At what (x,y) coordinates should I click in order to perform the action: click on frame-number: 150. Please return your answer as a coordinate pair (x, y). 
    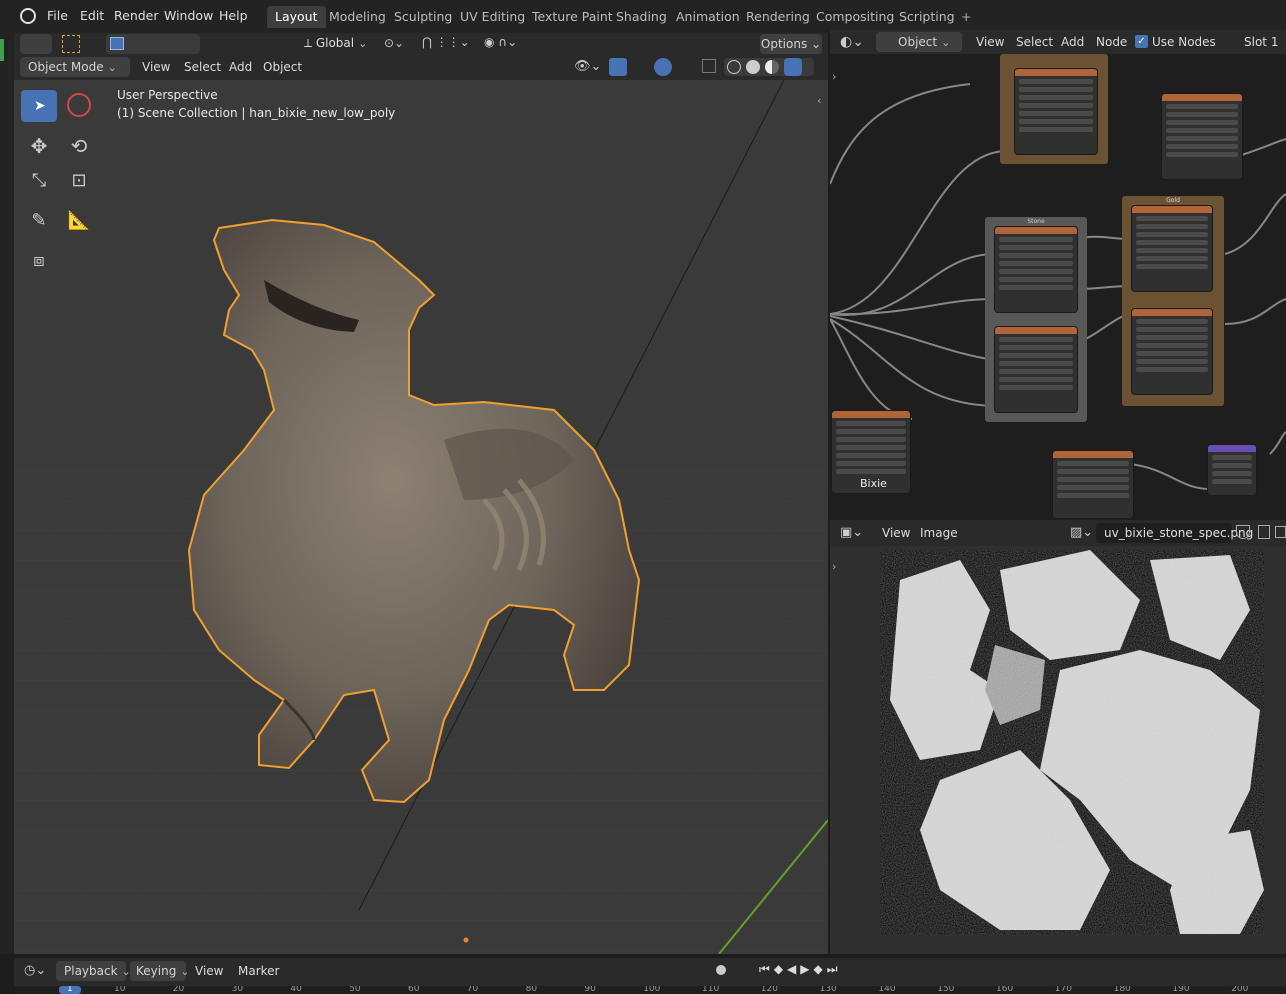
    Looking at the image, I should click on (946, 990).